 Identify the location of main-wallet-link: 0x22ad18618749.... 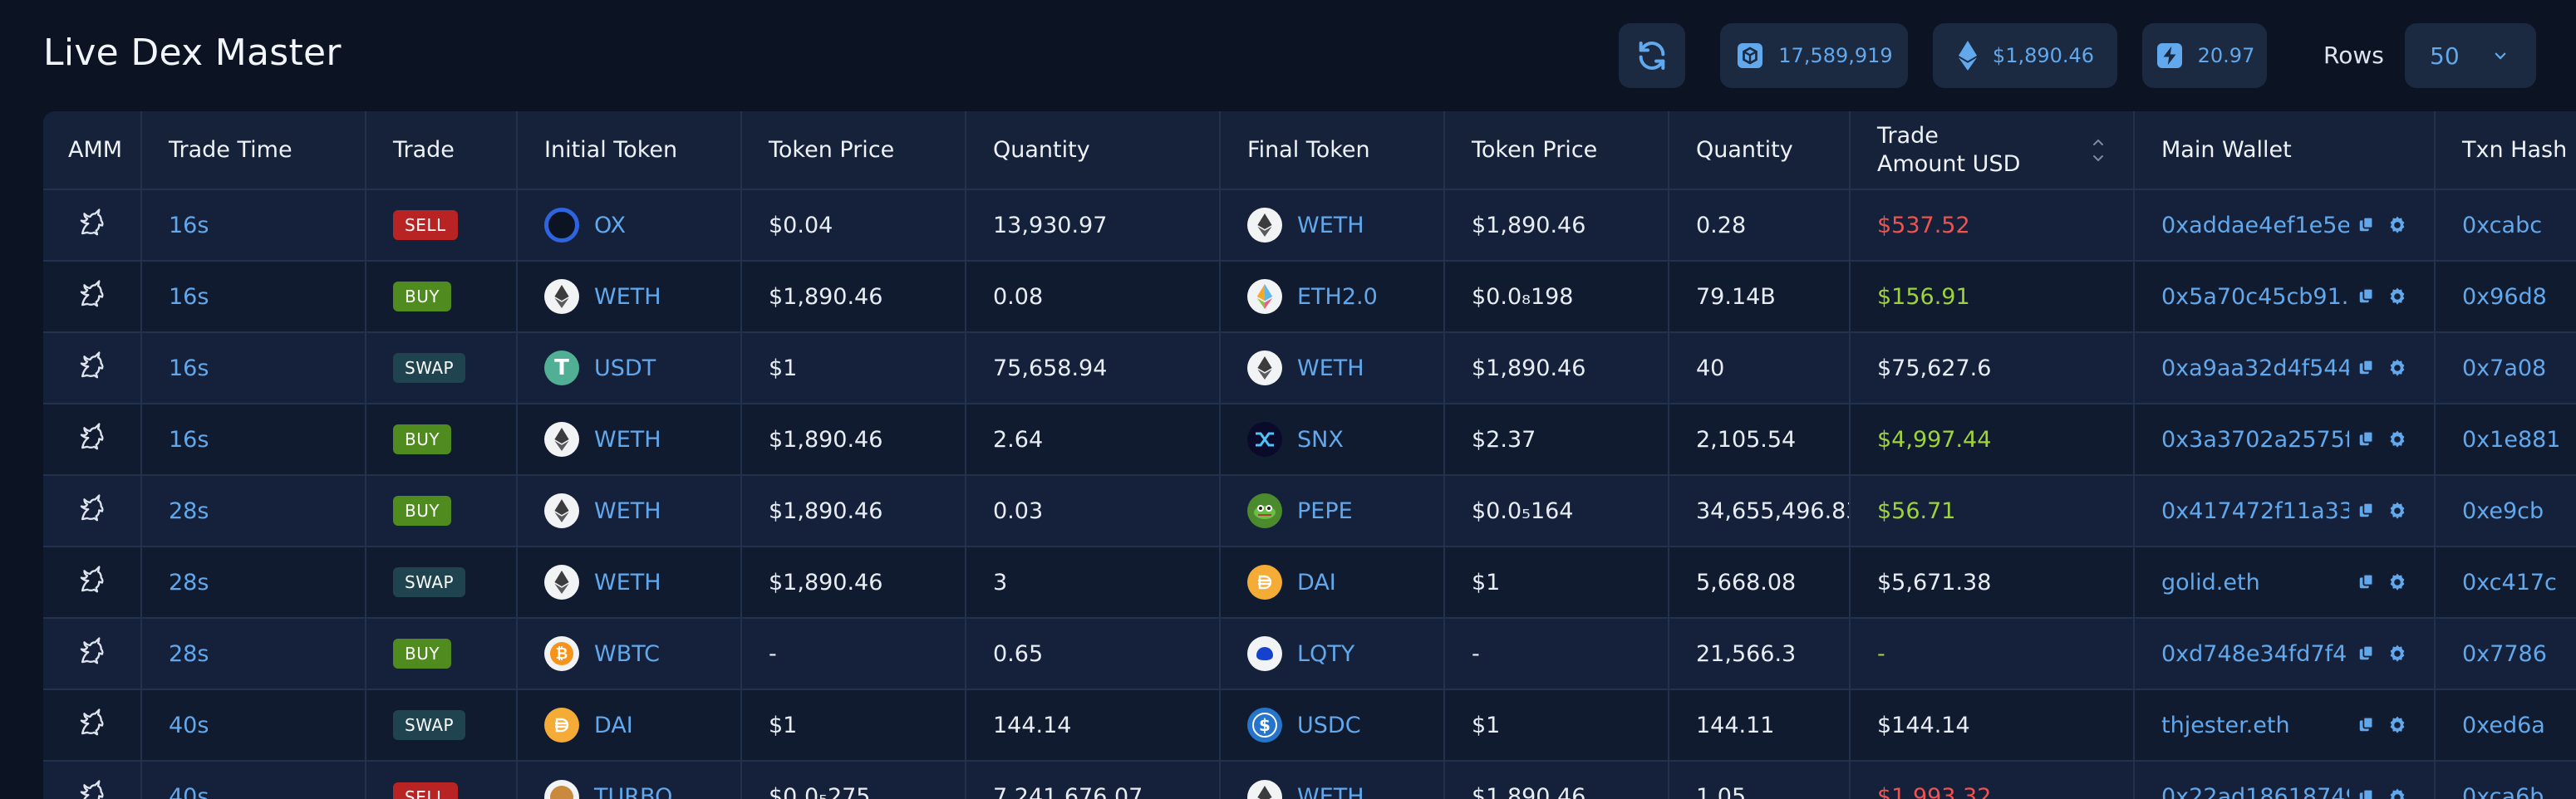
(2255, 791).